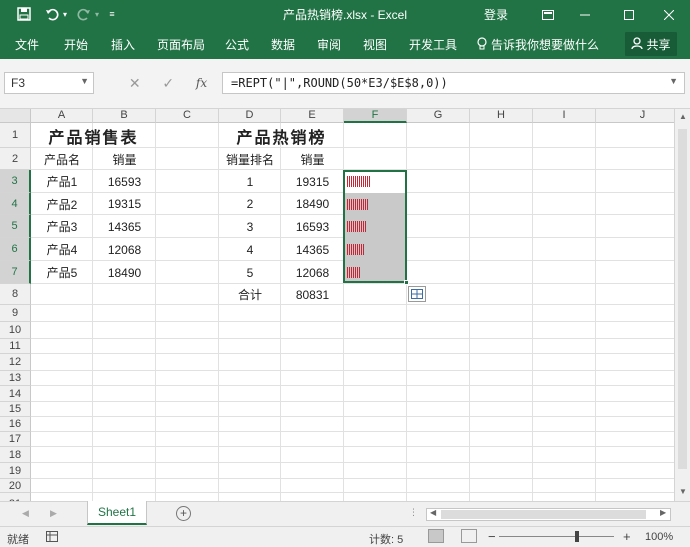  Describe the element at coordinates (250, 249) in the screenshot. I see `cell-table2-value: 4` at that location.